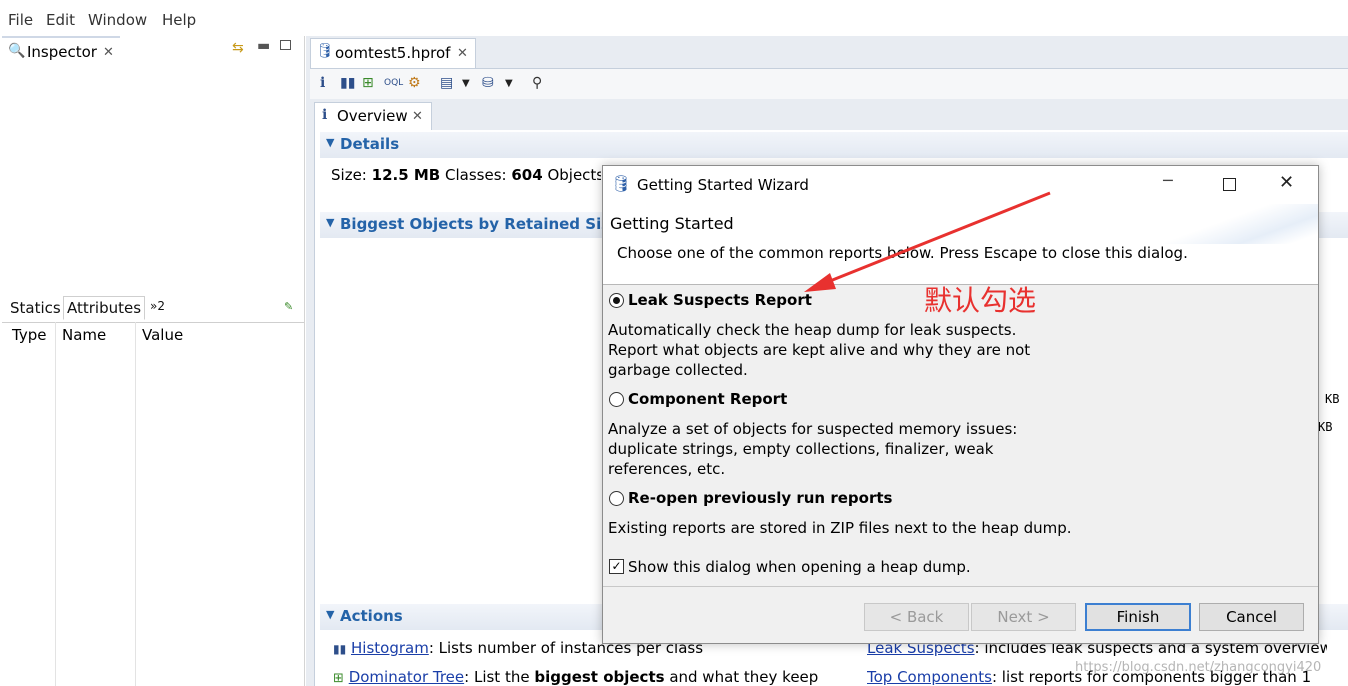 The height and width of the screenshot is (686, 1348). Describe the element at coordinates (17, 51) in the screenshot. I see `inspector-icon: 🔍` at that location.